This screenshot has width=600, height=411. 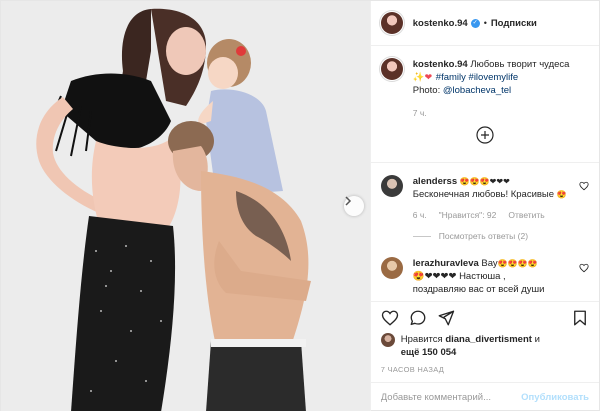 I want to click on post-header: kostenko.94 ✓ • Подписки, so click(x=484, y=23).